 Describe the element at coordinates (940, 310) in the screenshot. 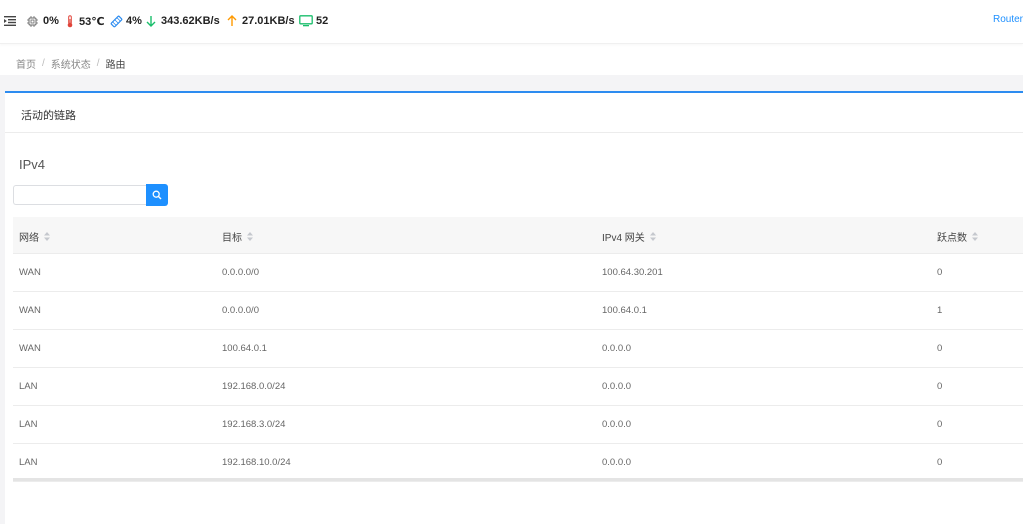

I see `cell-metric: 1` at that location.